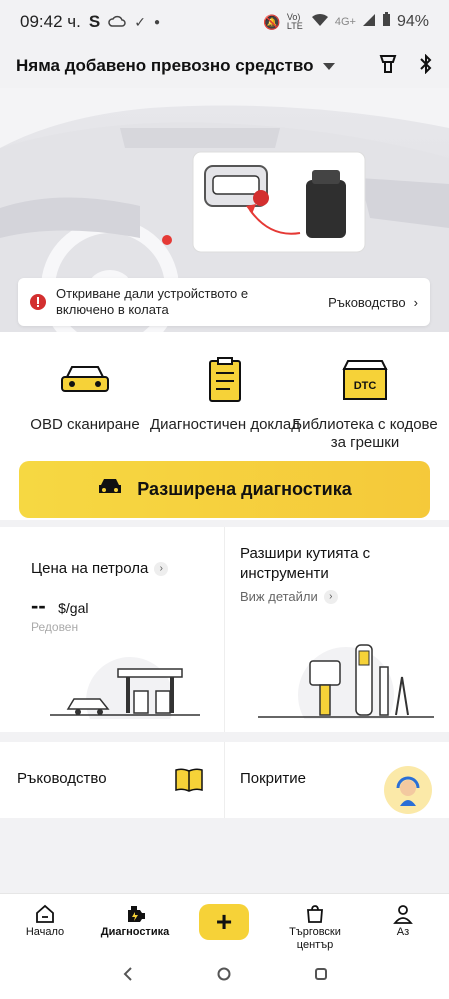  Describe the element at coordinates (346, 681) in the screenshot. I see `toolbox-illustration` at that location.